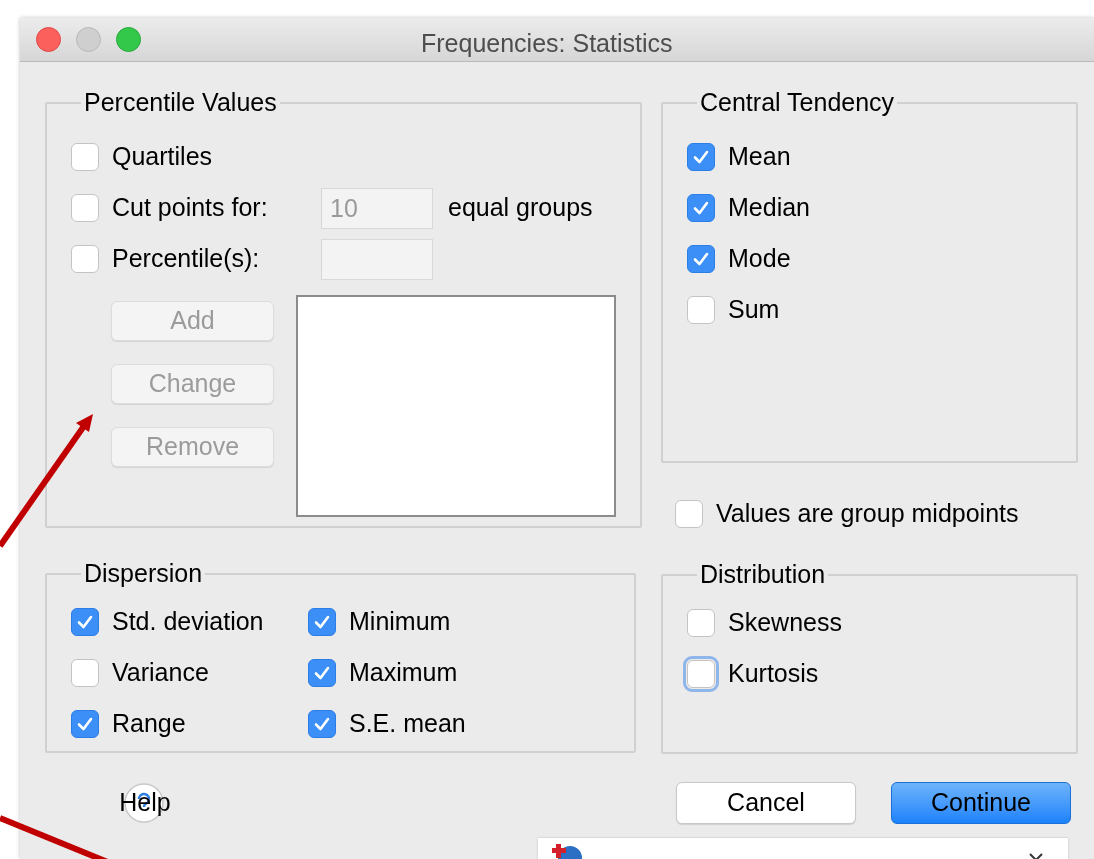 The image size is (1094, 859). Describe the element at coordinates (143, 573) in the screenshot. I see `group-title: Dispersion` at that location.